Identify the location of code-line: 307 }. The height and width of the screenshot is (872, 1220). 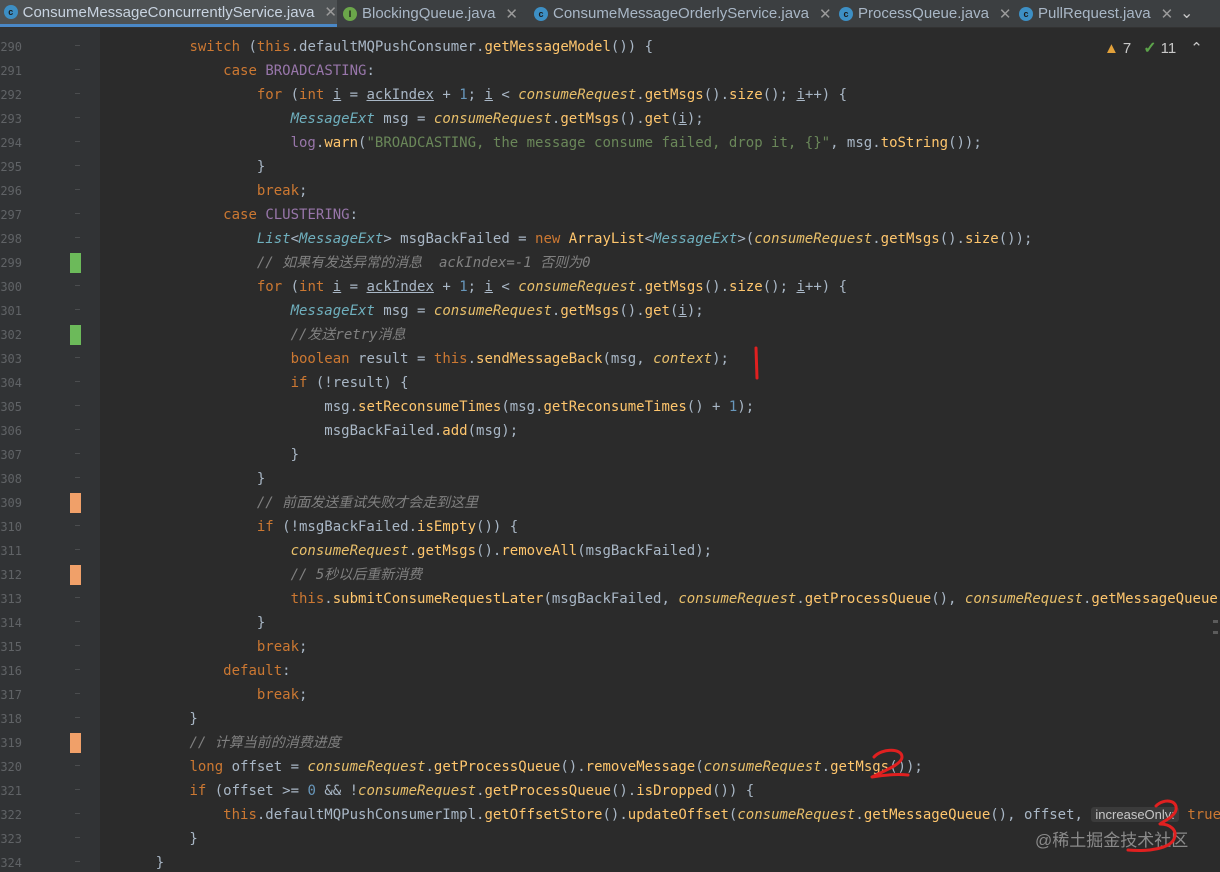
(610, 455).